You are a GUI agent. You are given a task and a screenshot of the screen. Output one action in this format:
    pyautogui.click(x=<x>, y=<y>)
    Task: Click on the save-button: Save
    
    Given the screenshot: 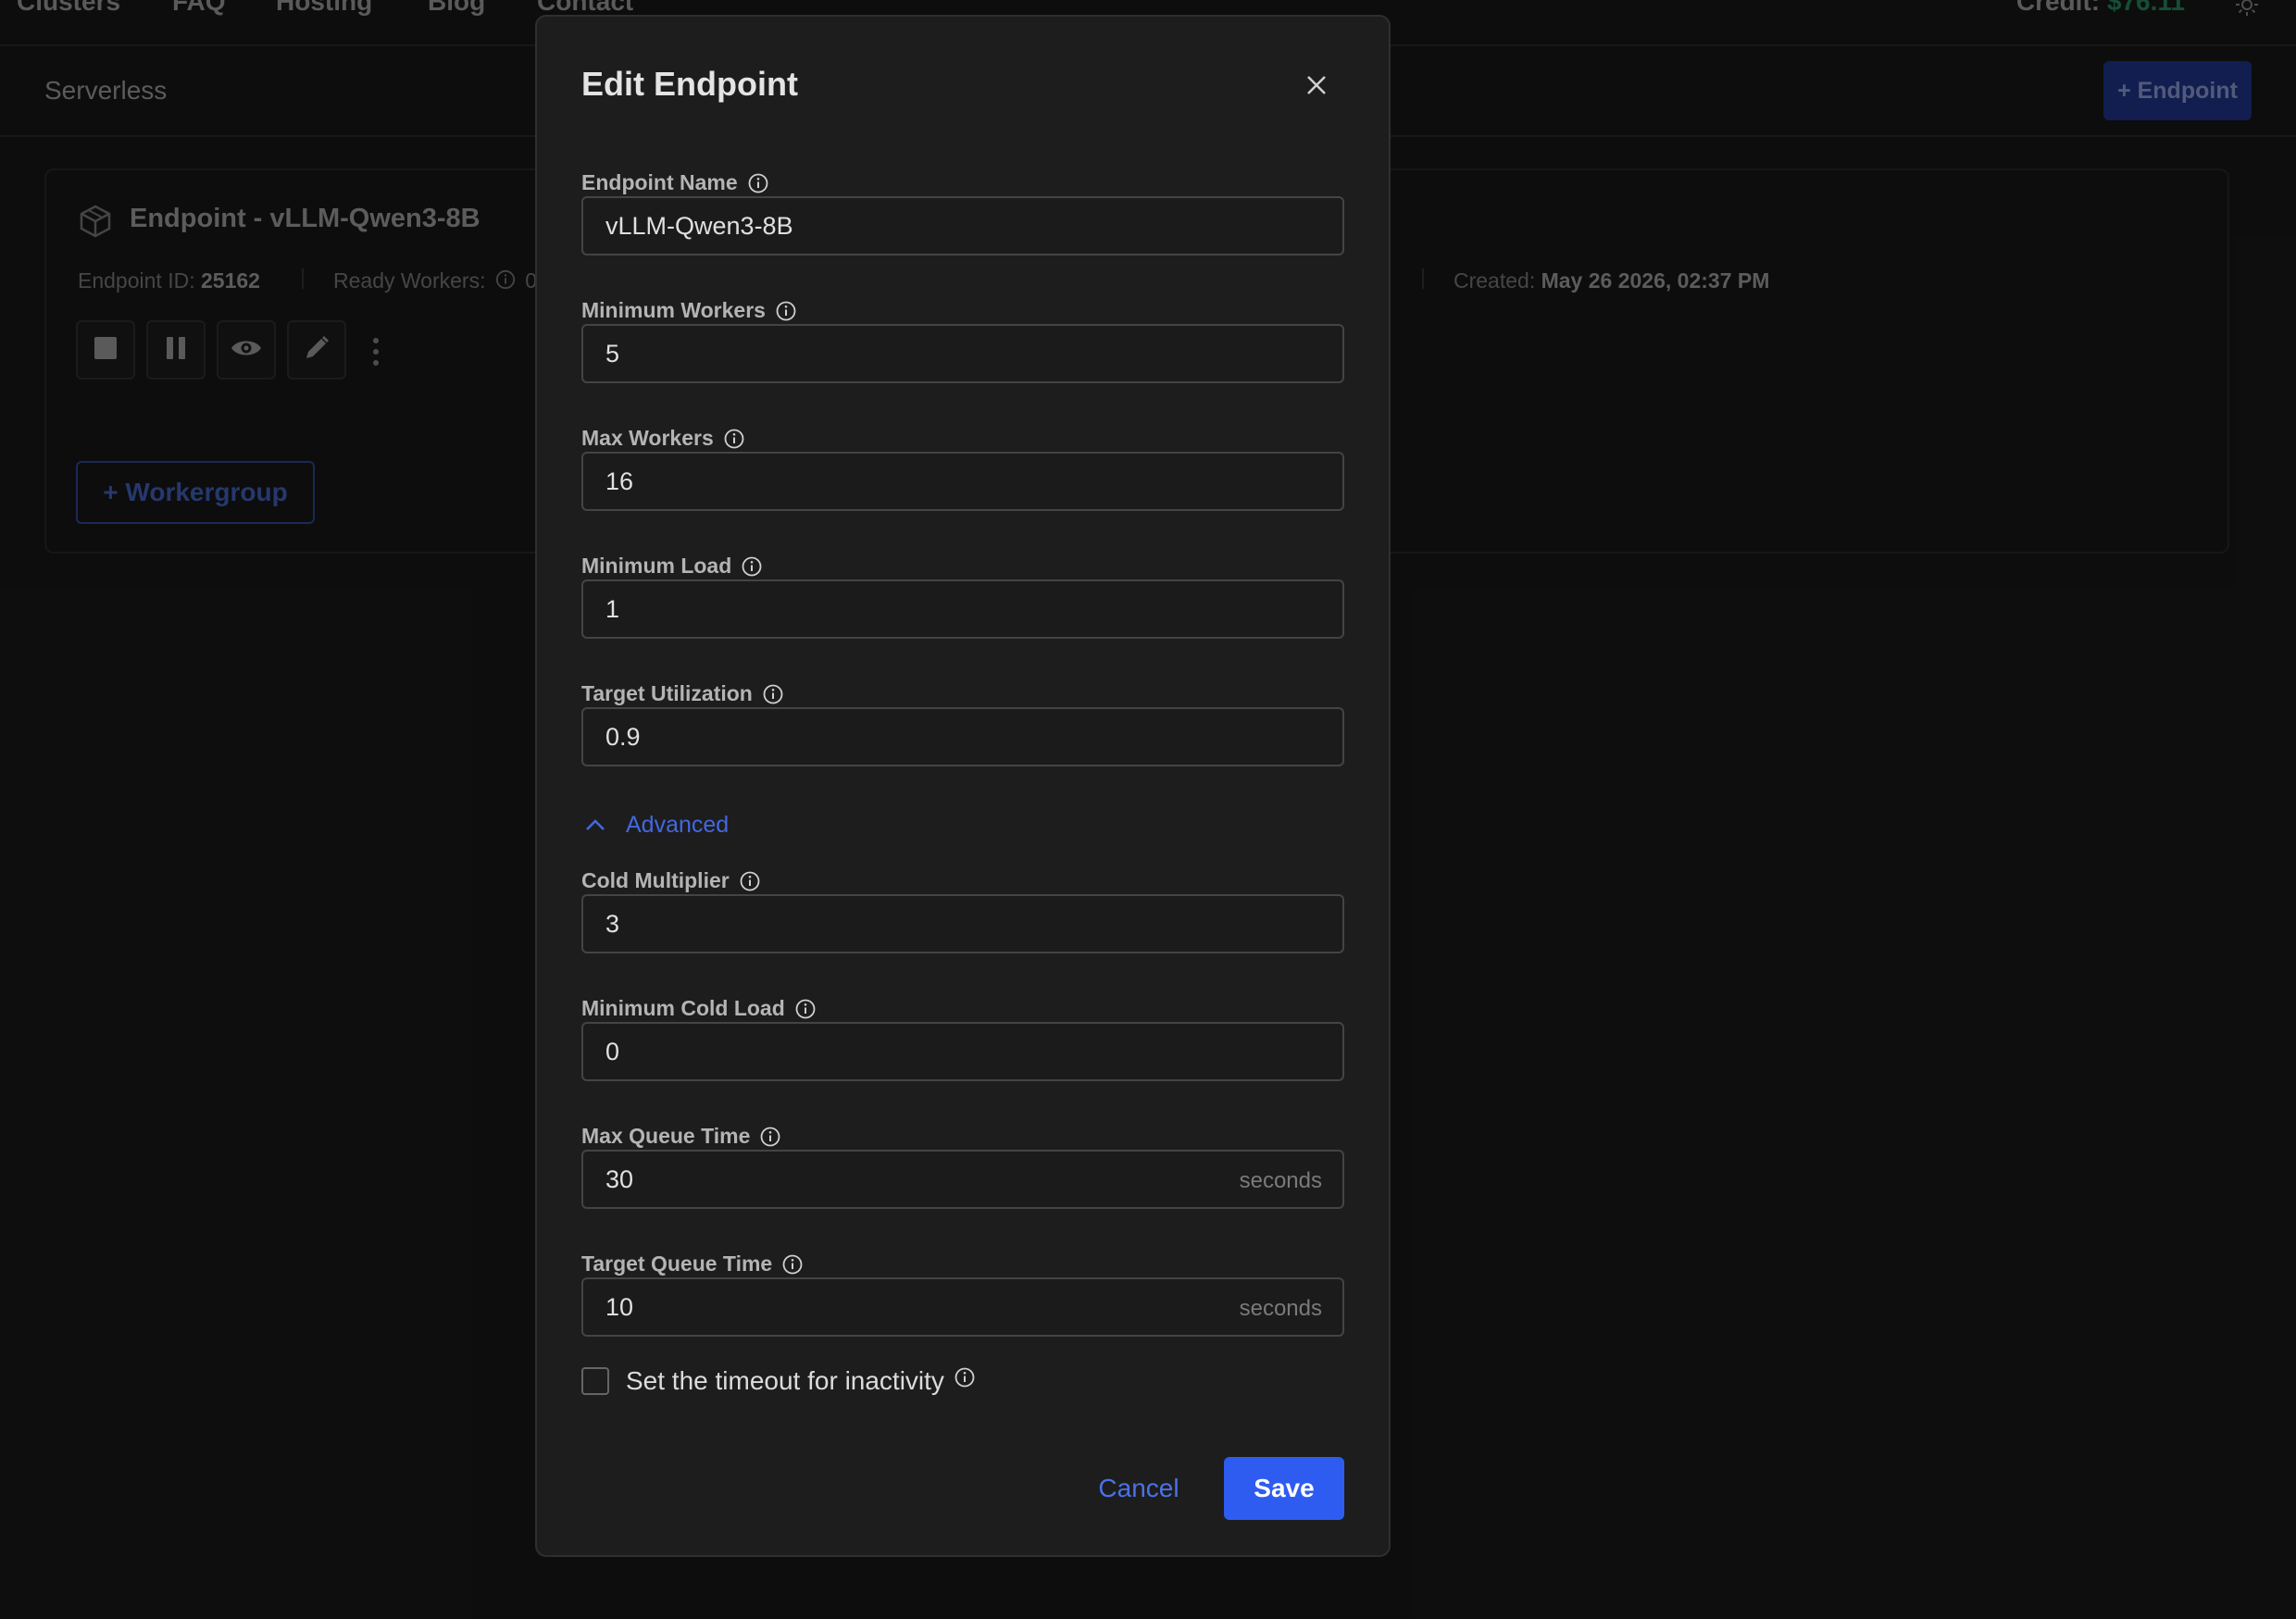 What is the action you would take?
    pyautogui.click(x=1284, y=1489)
    